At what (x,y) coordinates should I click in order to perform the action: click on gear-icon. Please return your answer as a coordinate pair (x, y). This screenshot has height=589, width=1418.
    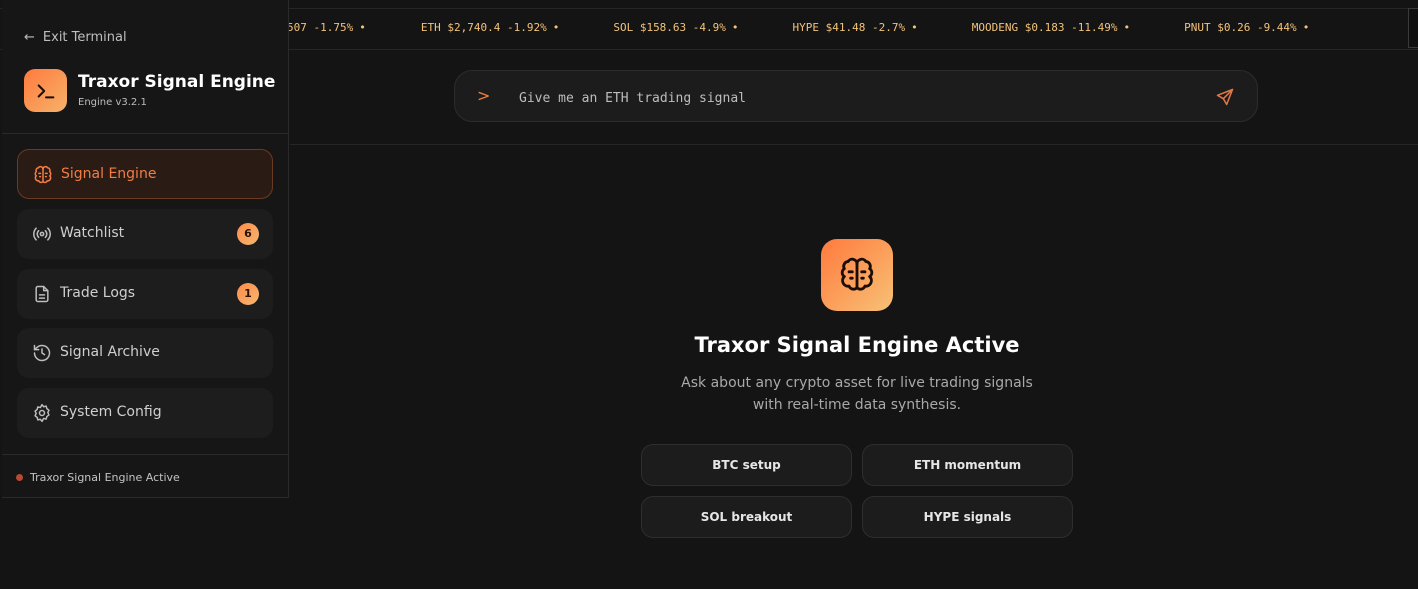
    Looking at the image, I should click on (42, 413).